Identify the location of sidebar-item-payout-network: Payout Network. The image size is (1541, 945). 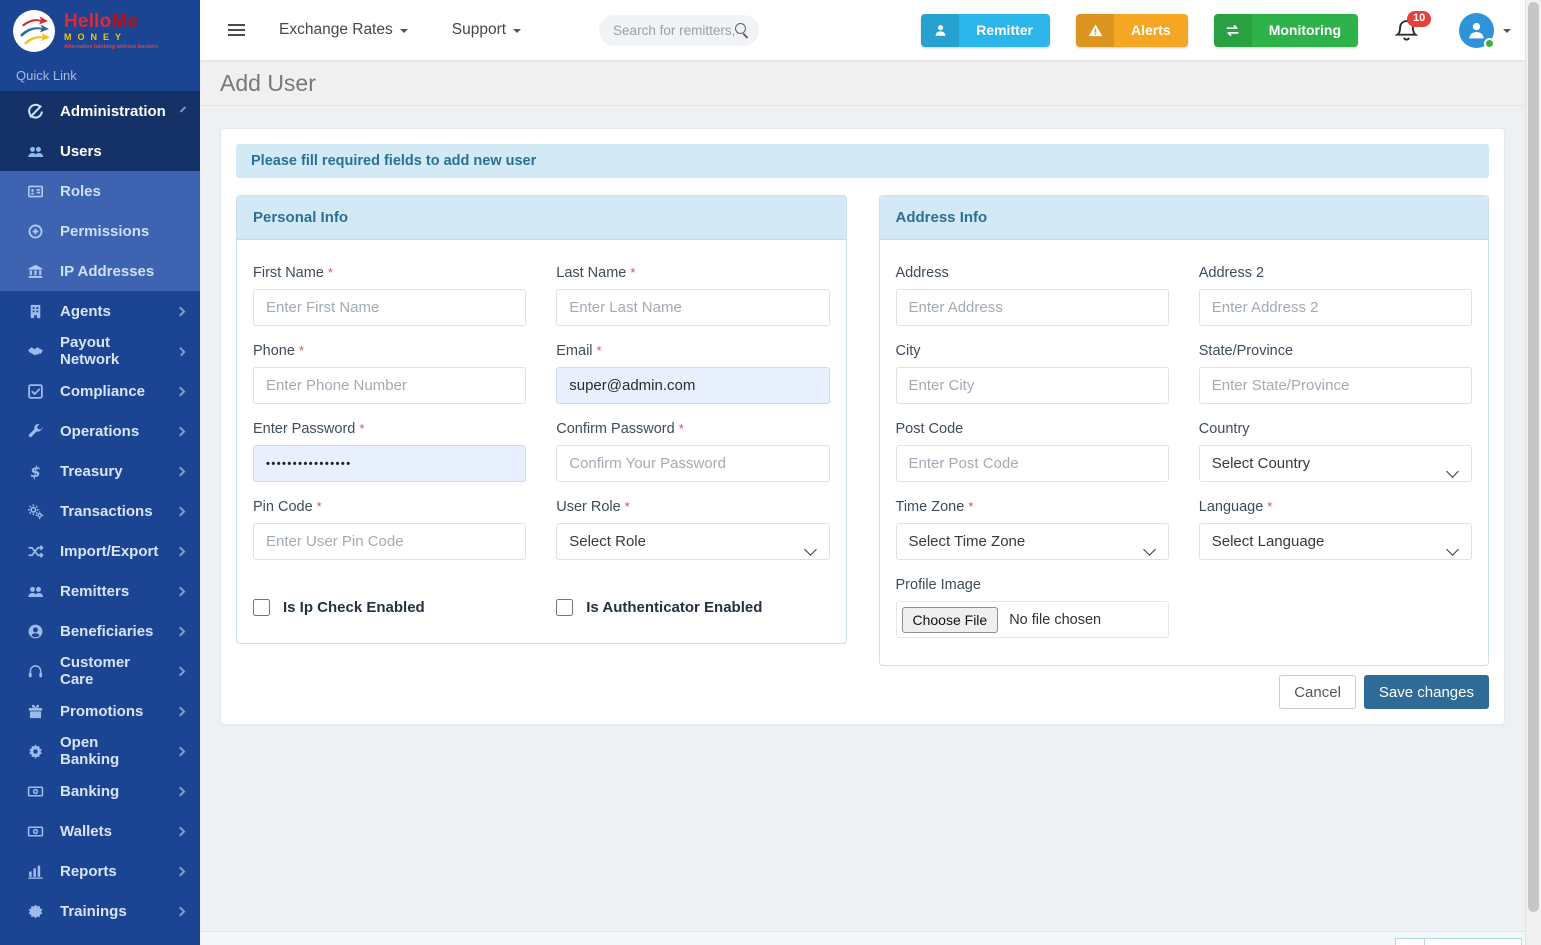
(100, 351).